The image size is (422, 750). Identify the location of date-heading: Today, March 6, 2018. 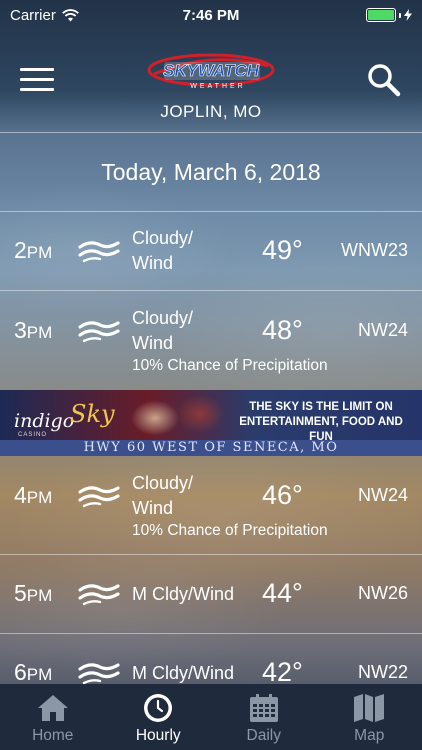
(211, 172).